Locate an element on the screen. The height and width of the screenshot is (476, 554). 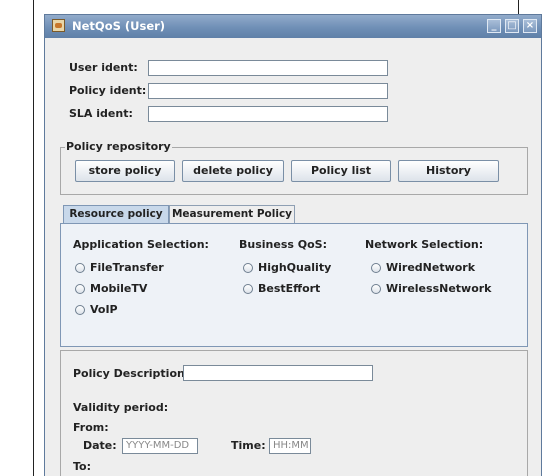
from-date-field: YYYY-MM-DD is located at coordinates (160, 446).